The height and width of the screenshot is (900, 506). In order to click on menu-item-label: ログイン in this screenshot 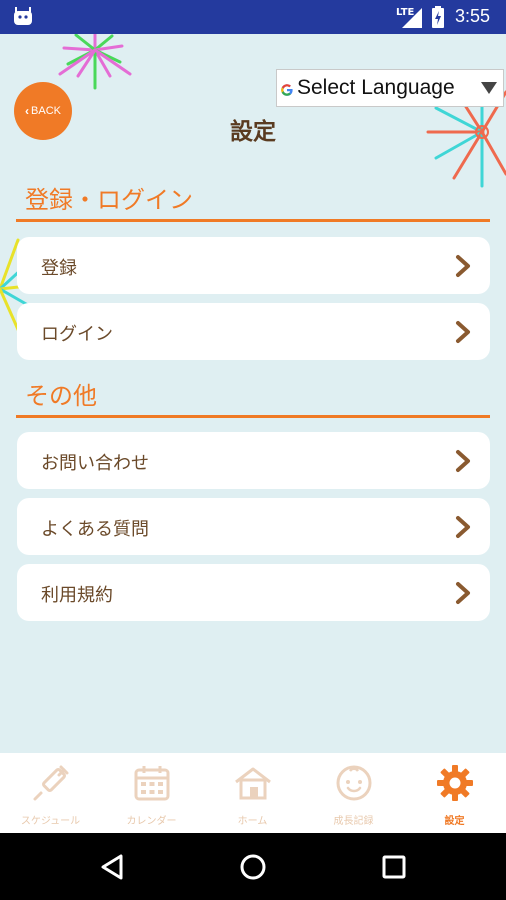, I will do `click(77, 334)`.